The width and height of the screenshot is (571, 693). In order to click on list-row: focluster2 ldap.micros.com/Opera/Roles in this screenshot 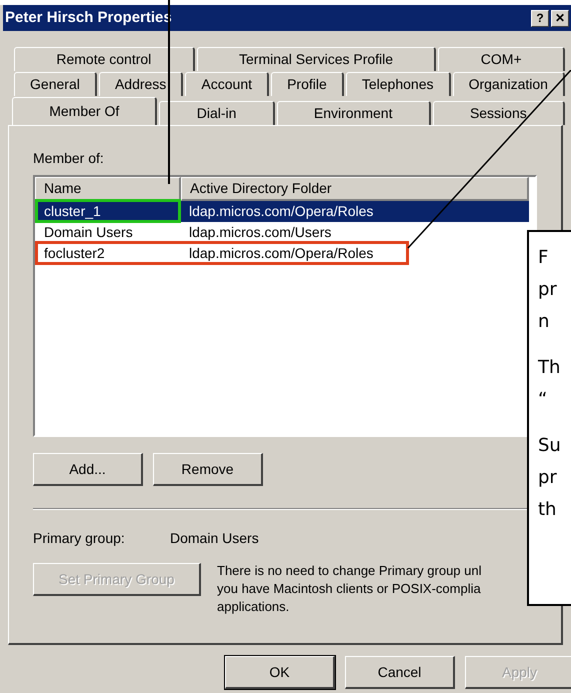, I will do `click(282, 253)`.